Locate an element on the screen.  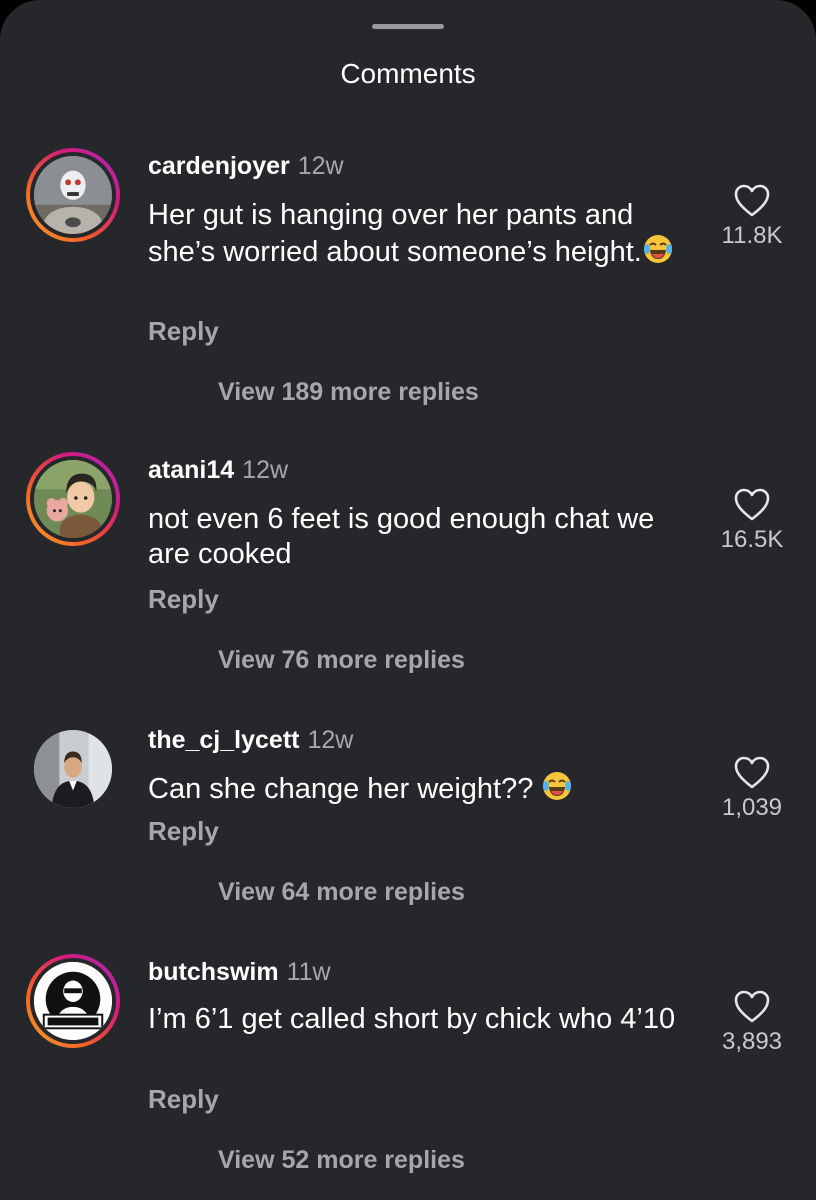
like-count: 3,893 is located at coordinates (752, 1041).